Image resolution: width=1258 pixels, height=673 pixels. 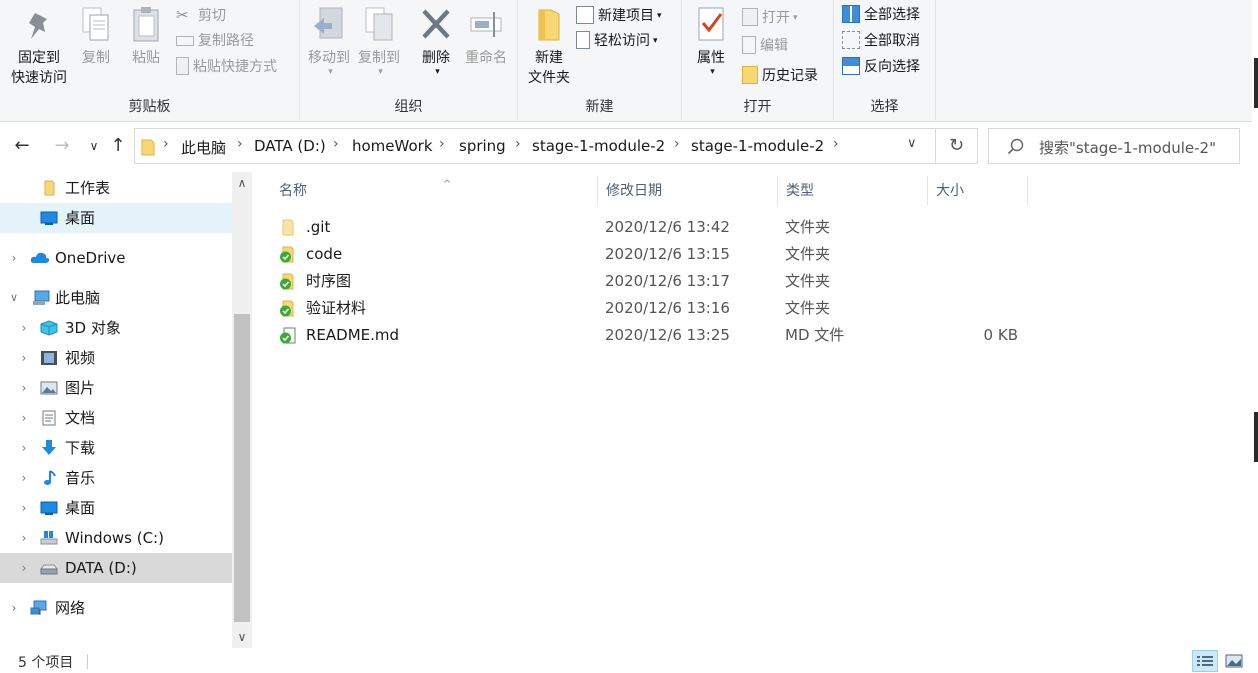 What do you see at coordinates (116, 388) in the screenshot?
I see `sidebar-item-pictures: › 图片` at bounding box center [116, 388].